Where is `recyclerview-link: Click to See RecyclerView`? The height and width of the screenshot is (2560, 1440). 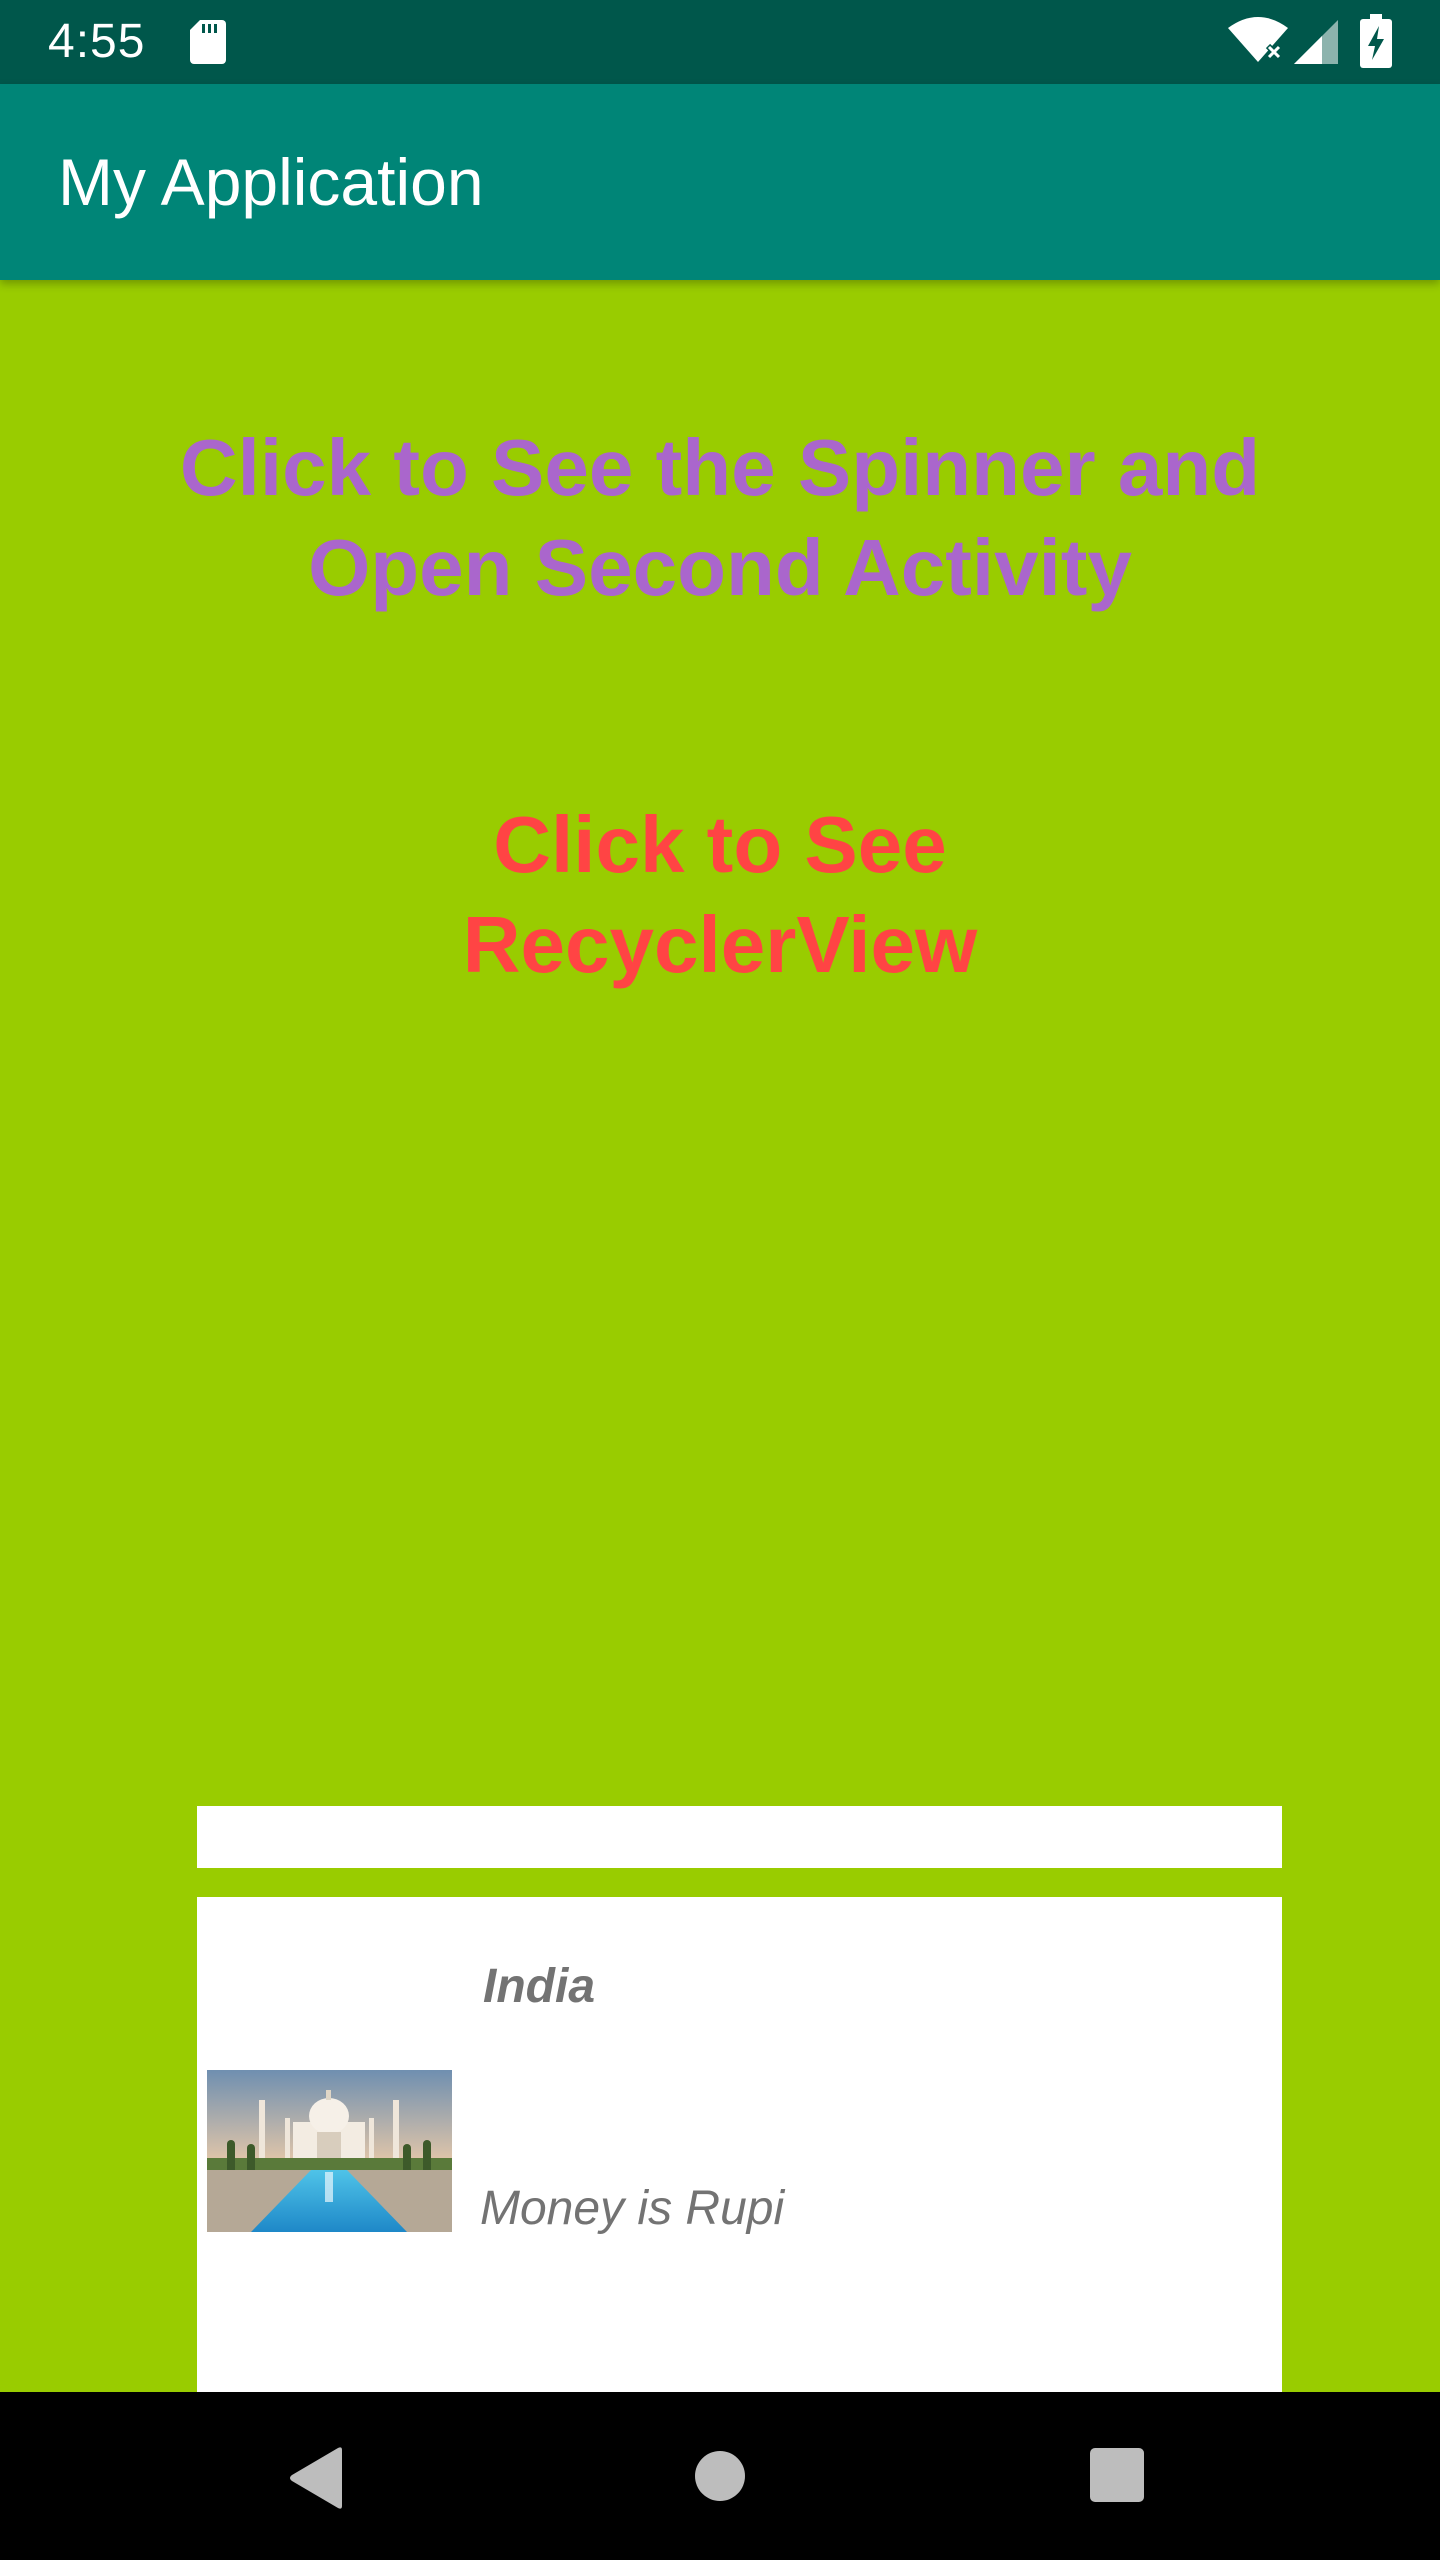
recyclerview-link: Click to See RecyclerView is located at coordinates (720, 895).